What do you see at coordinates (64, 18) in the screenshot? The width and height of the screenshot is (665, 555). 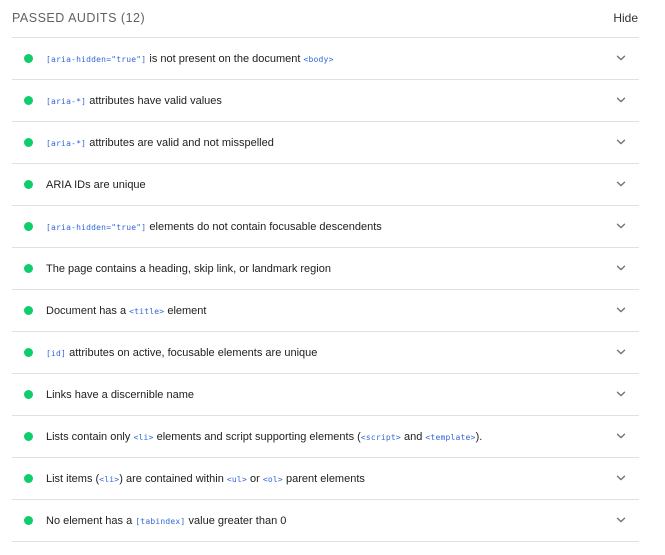 I see `section-title-text: PASSED AUDITS` at bounding box center [64, 18].